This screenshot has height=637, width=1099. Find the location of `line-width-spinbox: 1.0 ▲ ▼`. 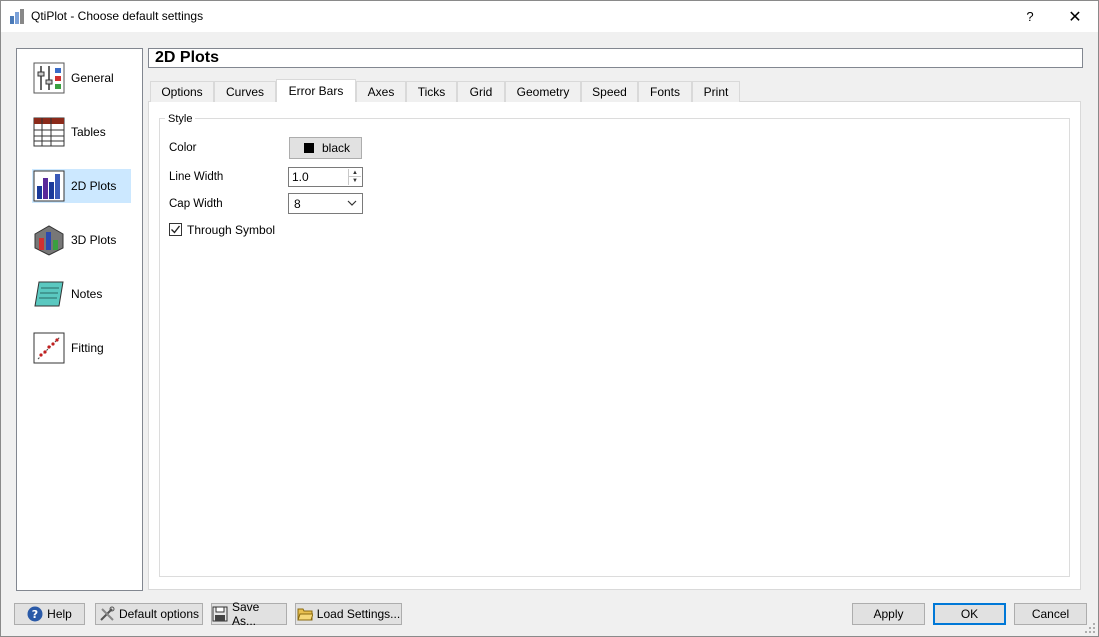

line-width-spinbox: 1.0 ▲ ▼ is located at coordinates (325, 177).